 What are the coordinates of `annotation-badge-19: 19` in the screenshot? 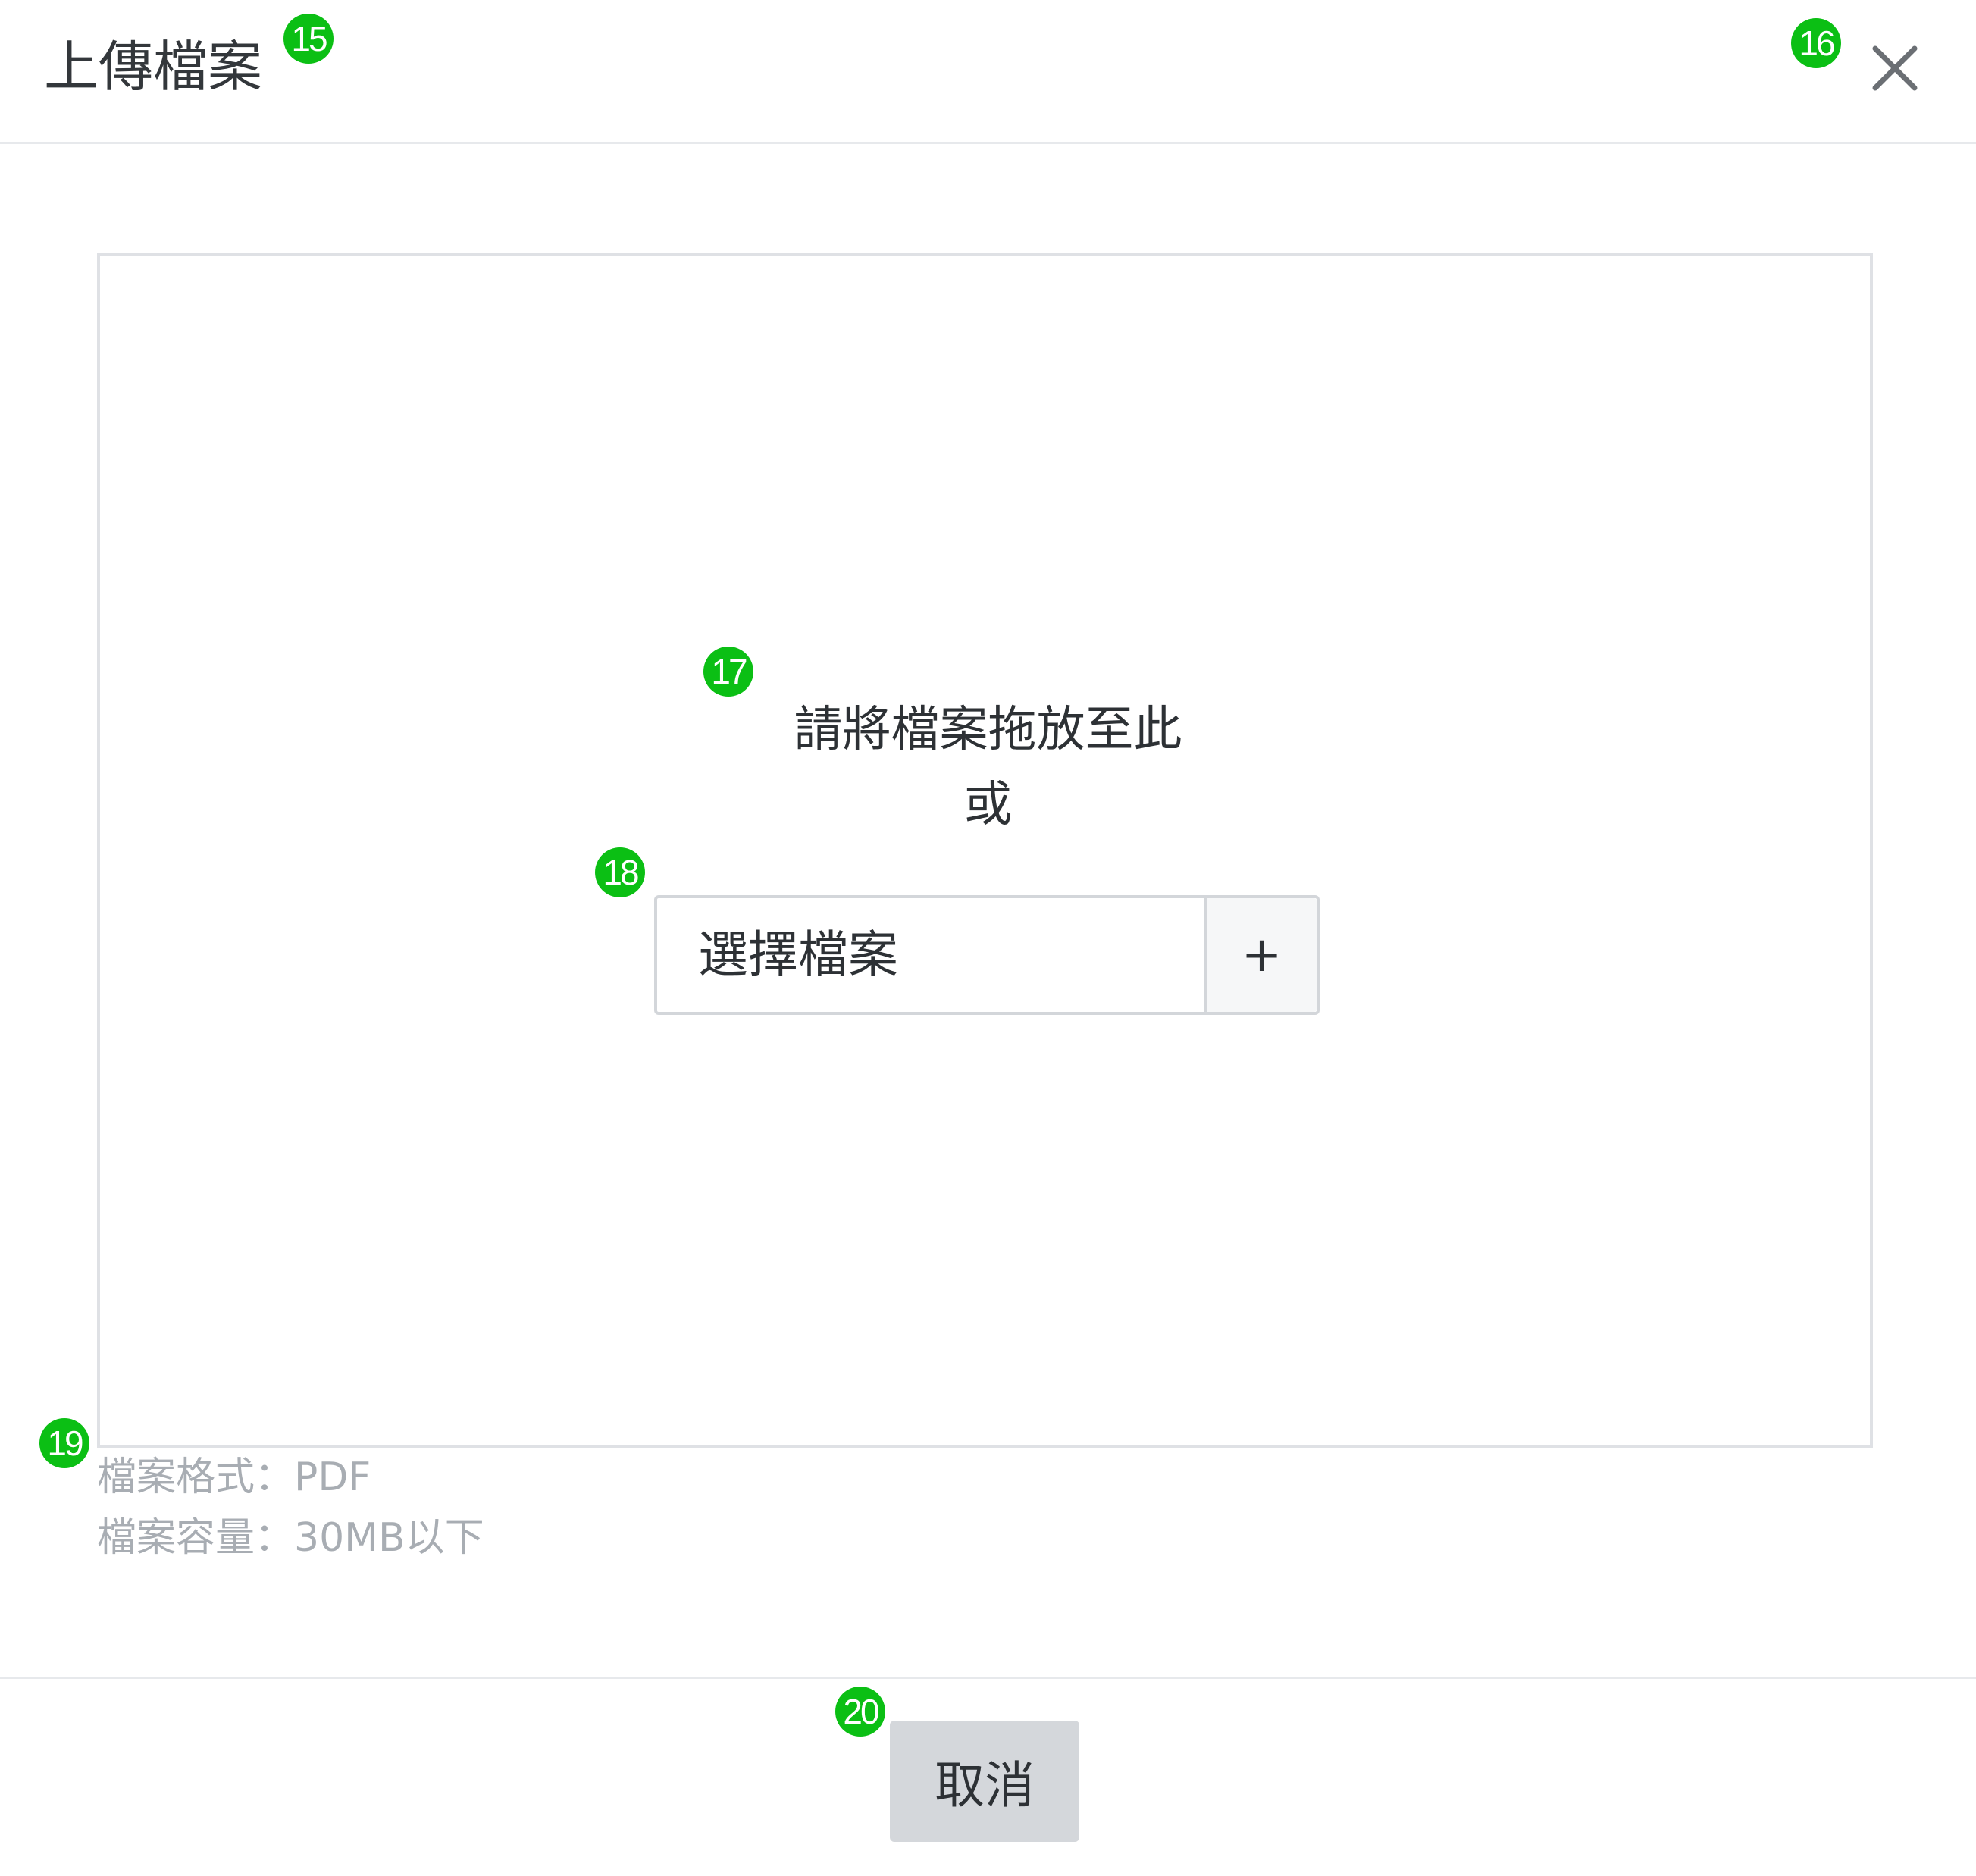 It's located at (64, 1443).